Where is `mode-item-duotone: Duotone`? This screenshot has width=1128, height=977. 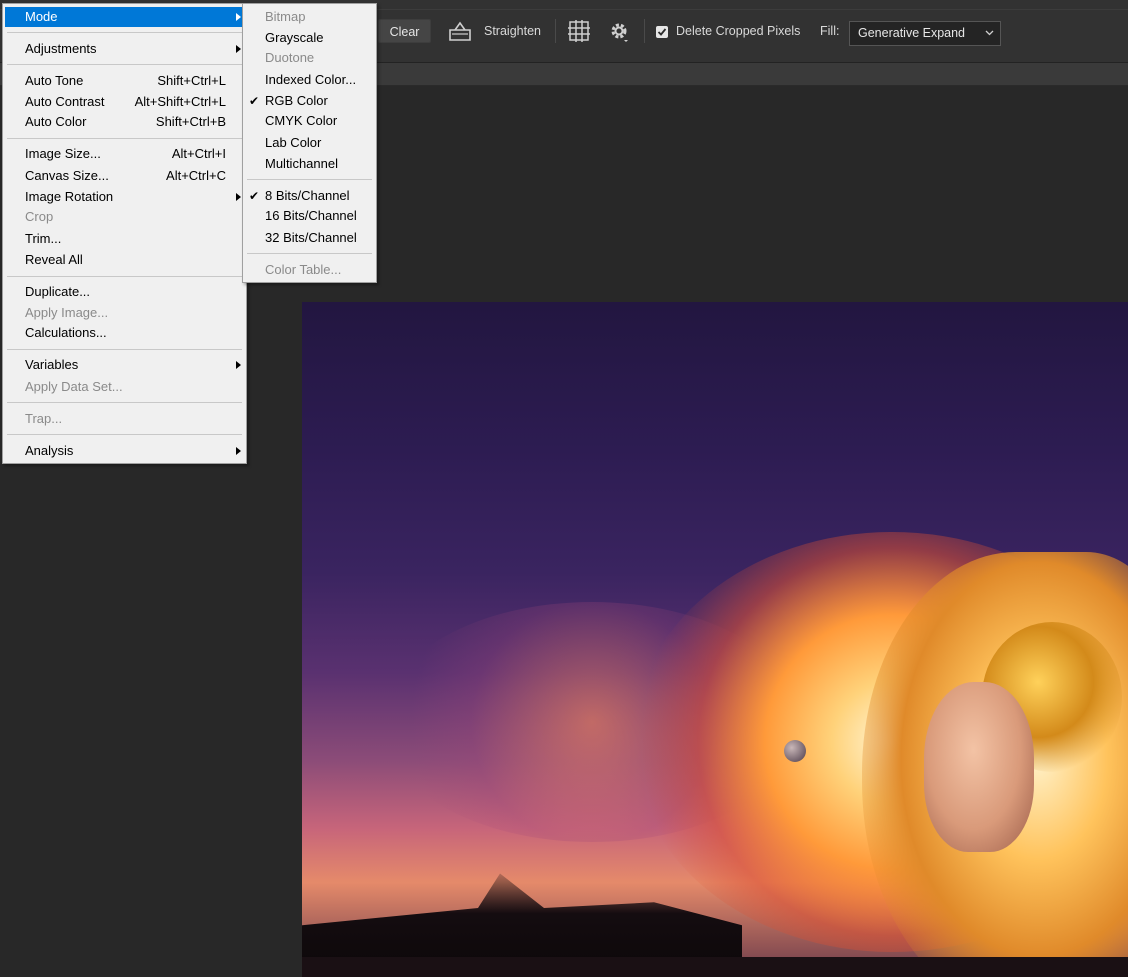 mode-item-duotone: Duotone is located at coordinates (309, 58).